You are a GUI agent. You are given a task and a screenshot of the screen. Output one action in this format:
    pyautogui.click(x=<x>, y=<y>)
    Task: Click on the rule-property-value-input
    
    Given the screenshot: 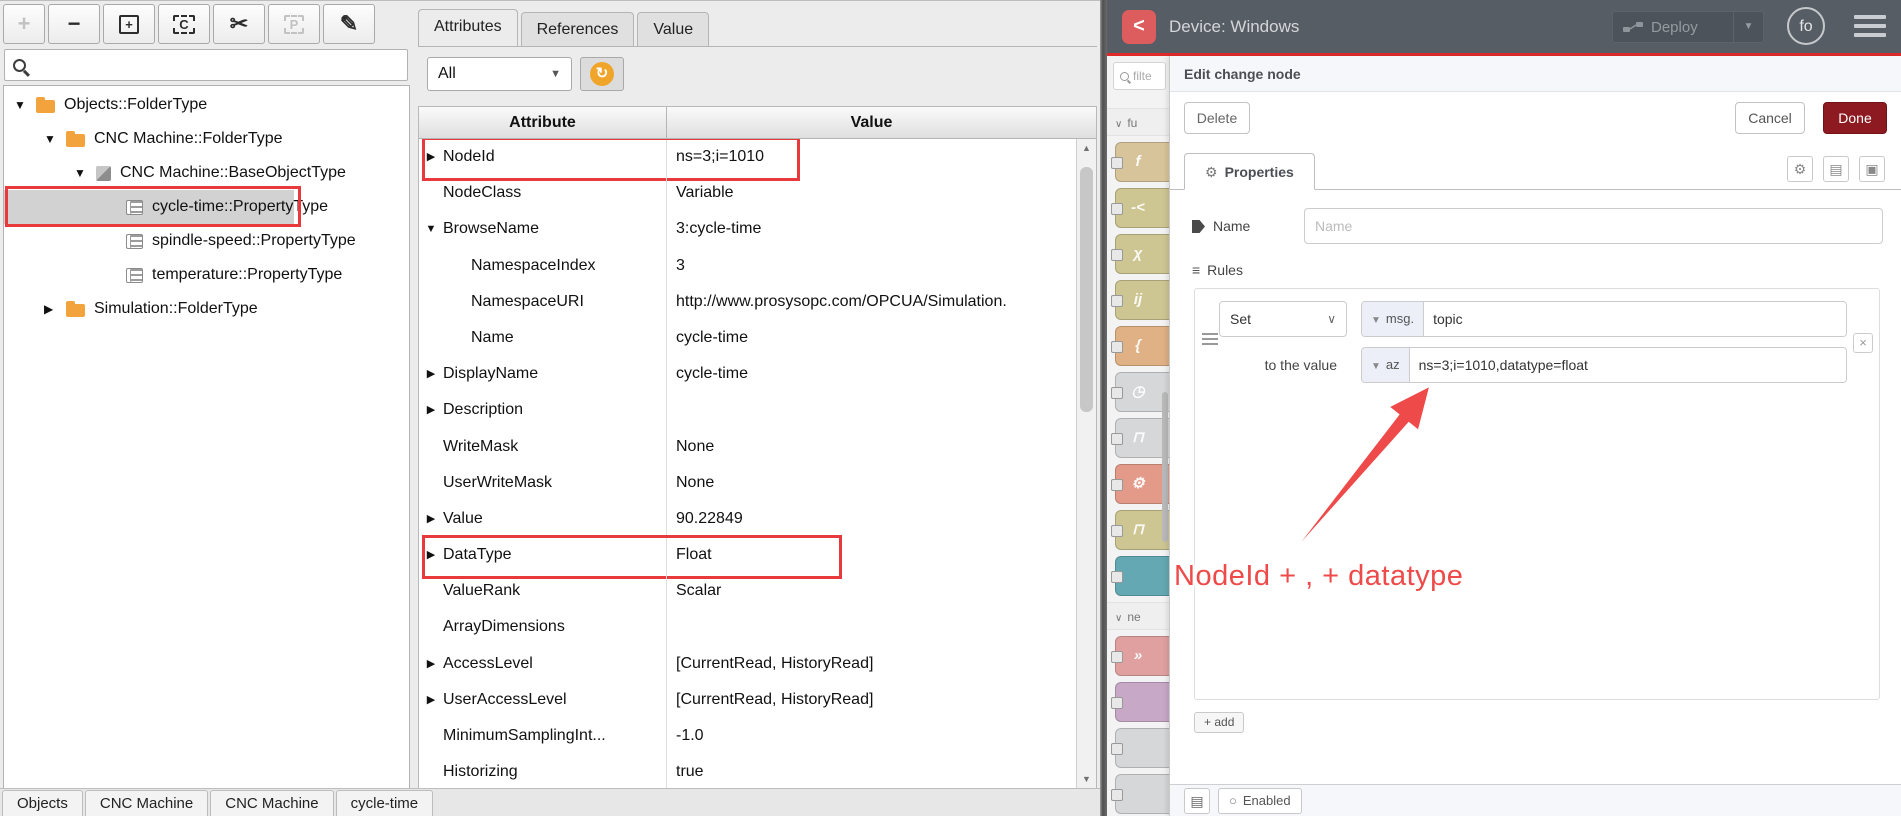 What is the action you would take?
    pyautogui.click(x=1635, y=319)
    